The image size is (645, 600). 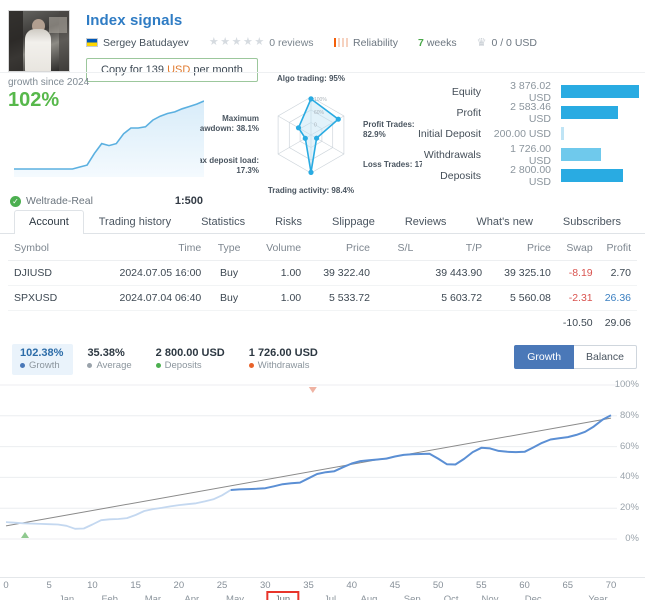 What do you see at coordinates (577, 323) in the screenshot?
I see `total-swap: -10.50` at bounding box center [577, 323].